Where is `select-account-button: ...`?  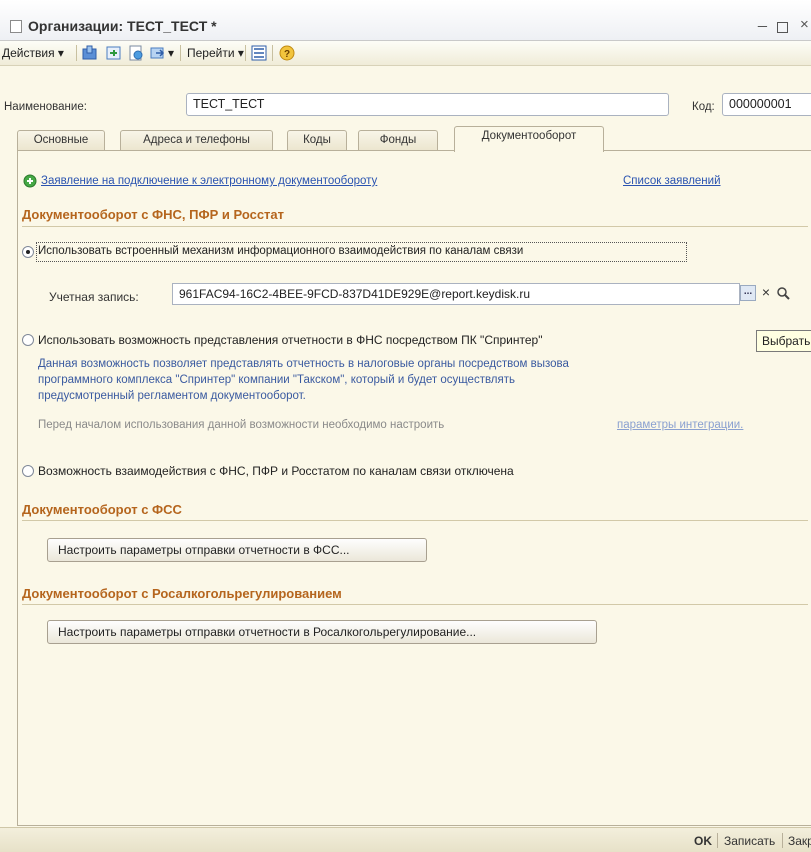
select-account-button: ... is located at coordinates (748, 293).